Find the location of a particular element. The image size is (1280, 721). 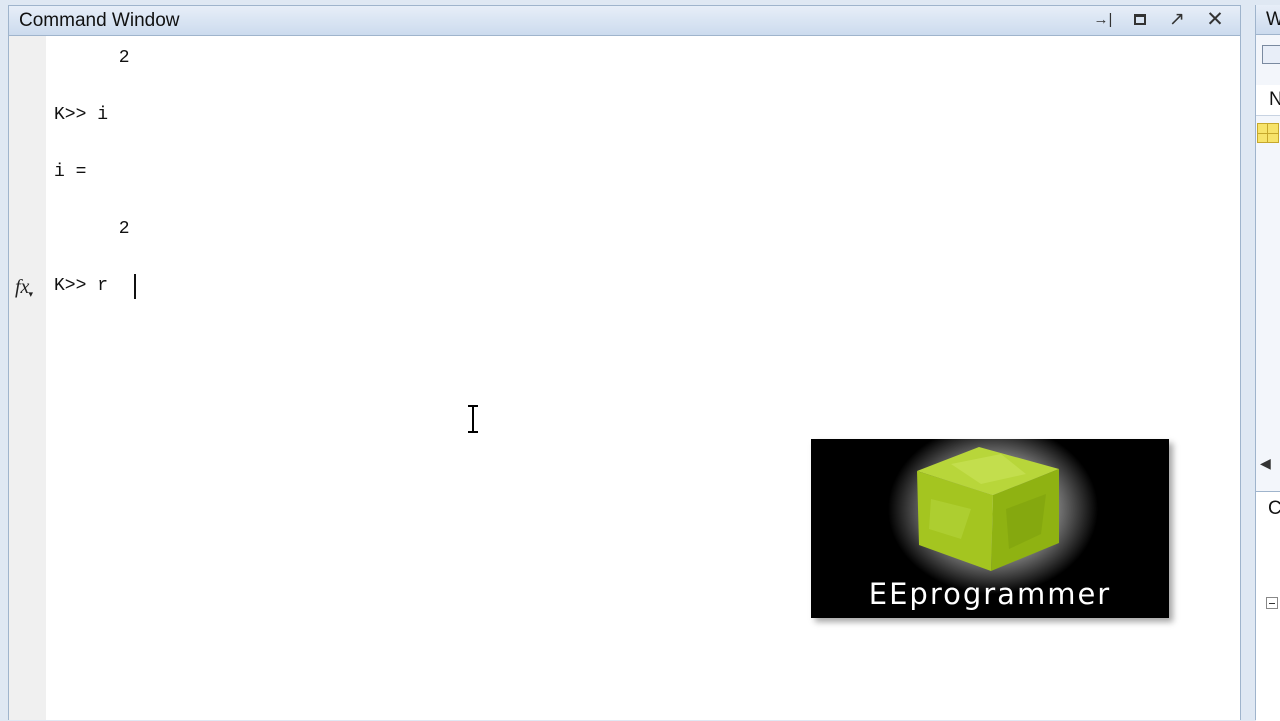

matrix-variable-icon is located at coordinates (1268, 133).